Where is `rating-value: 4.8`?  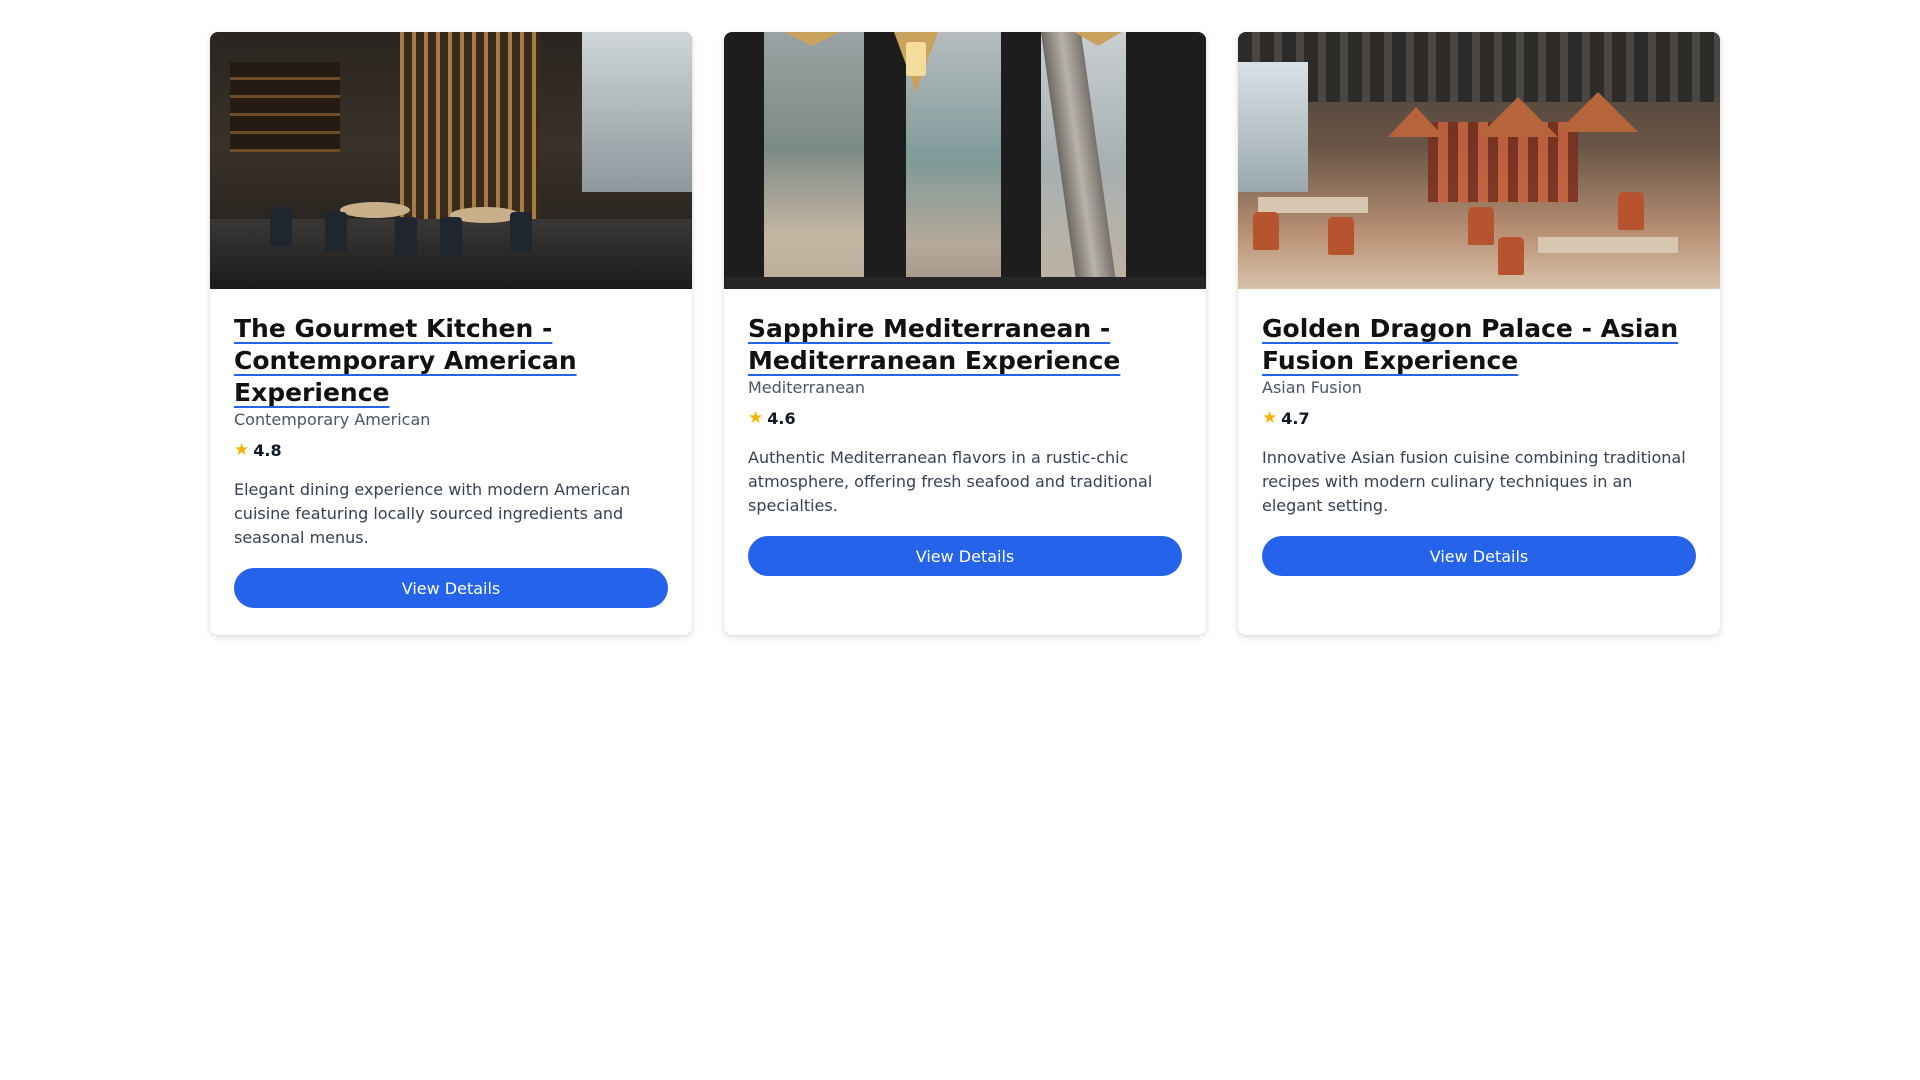 rating-value: 4.8 is located at coordinates (267, 450).